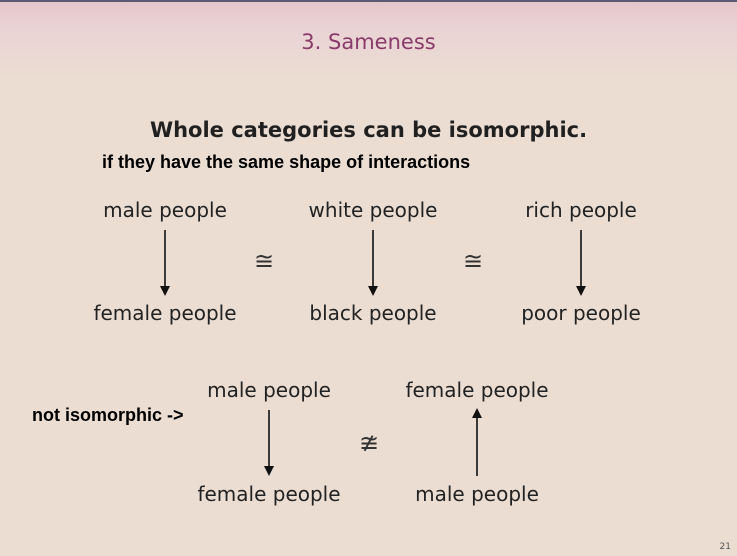  What do you see at coordinates (108, 415) in the screenshot?
I see `annotation-not-isomorphic: not isomorphic ->` at bounding box center [108, 415].